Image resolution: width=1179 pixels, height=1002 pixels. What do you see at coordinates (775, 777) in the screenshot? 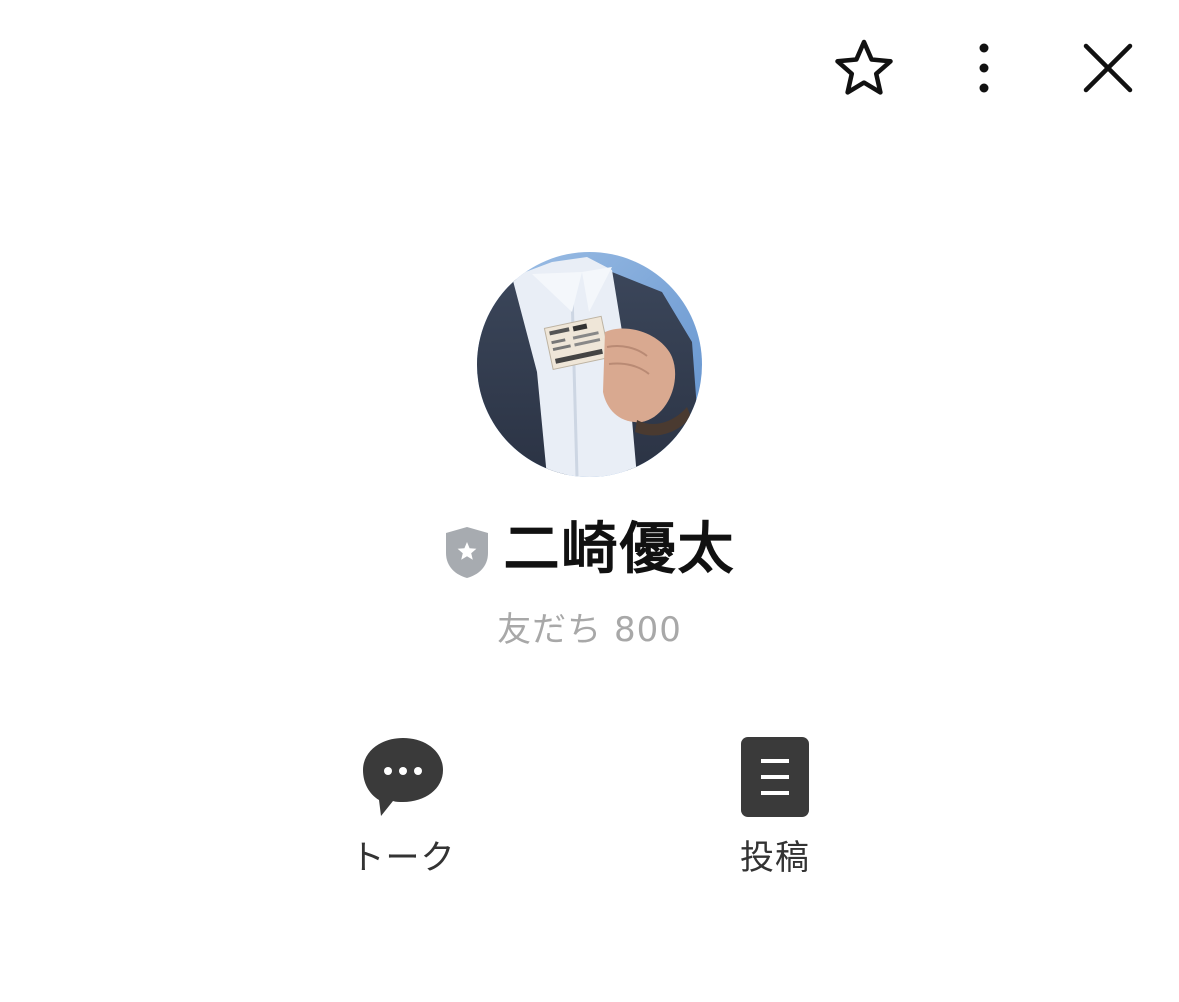
I see `post-document-icon` at bounding box center [775, 777].